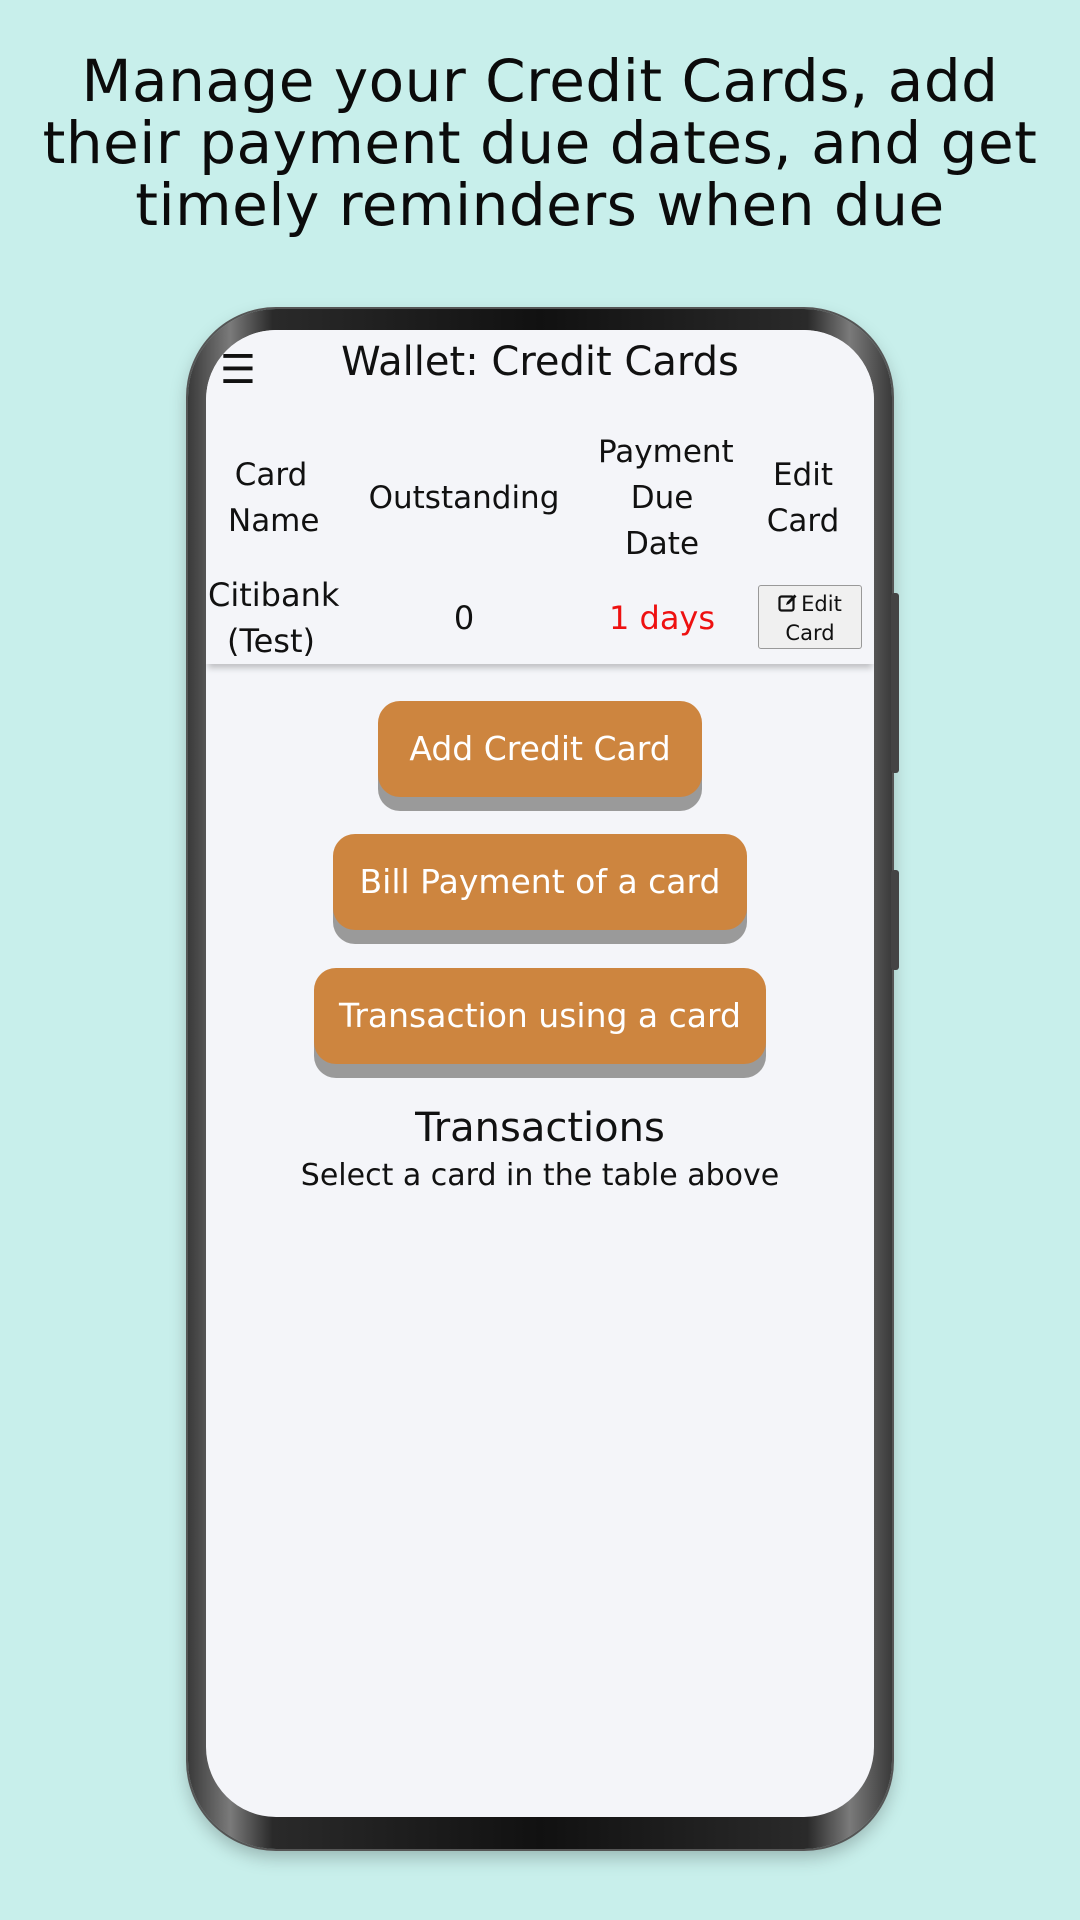  Describe the element at coordinates (540, 205) in the screenshot. I see `promo-headline-line-3: timely reminders when due` at that location.